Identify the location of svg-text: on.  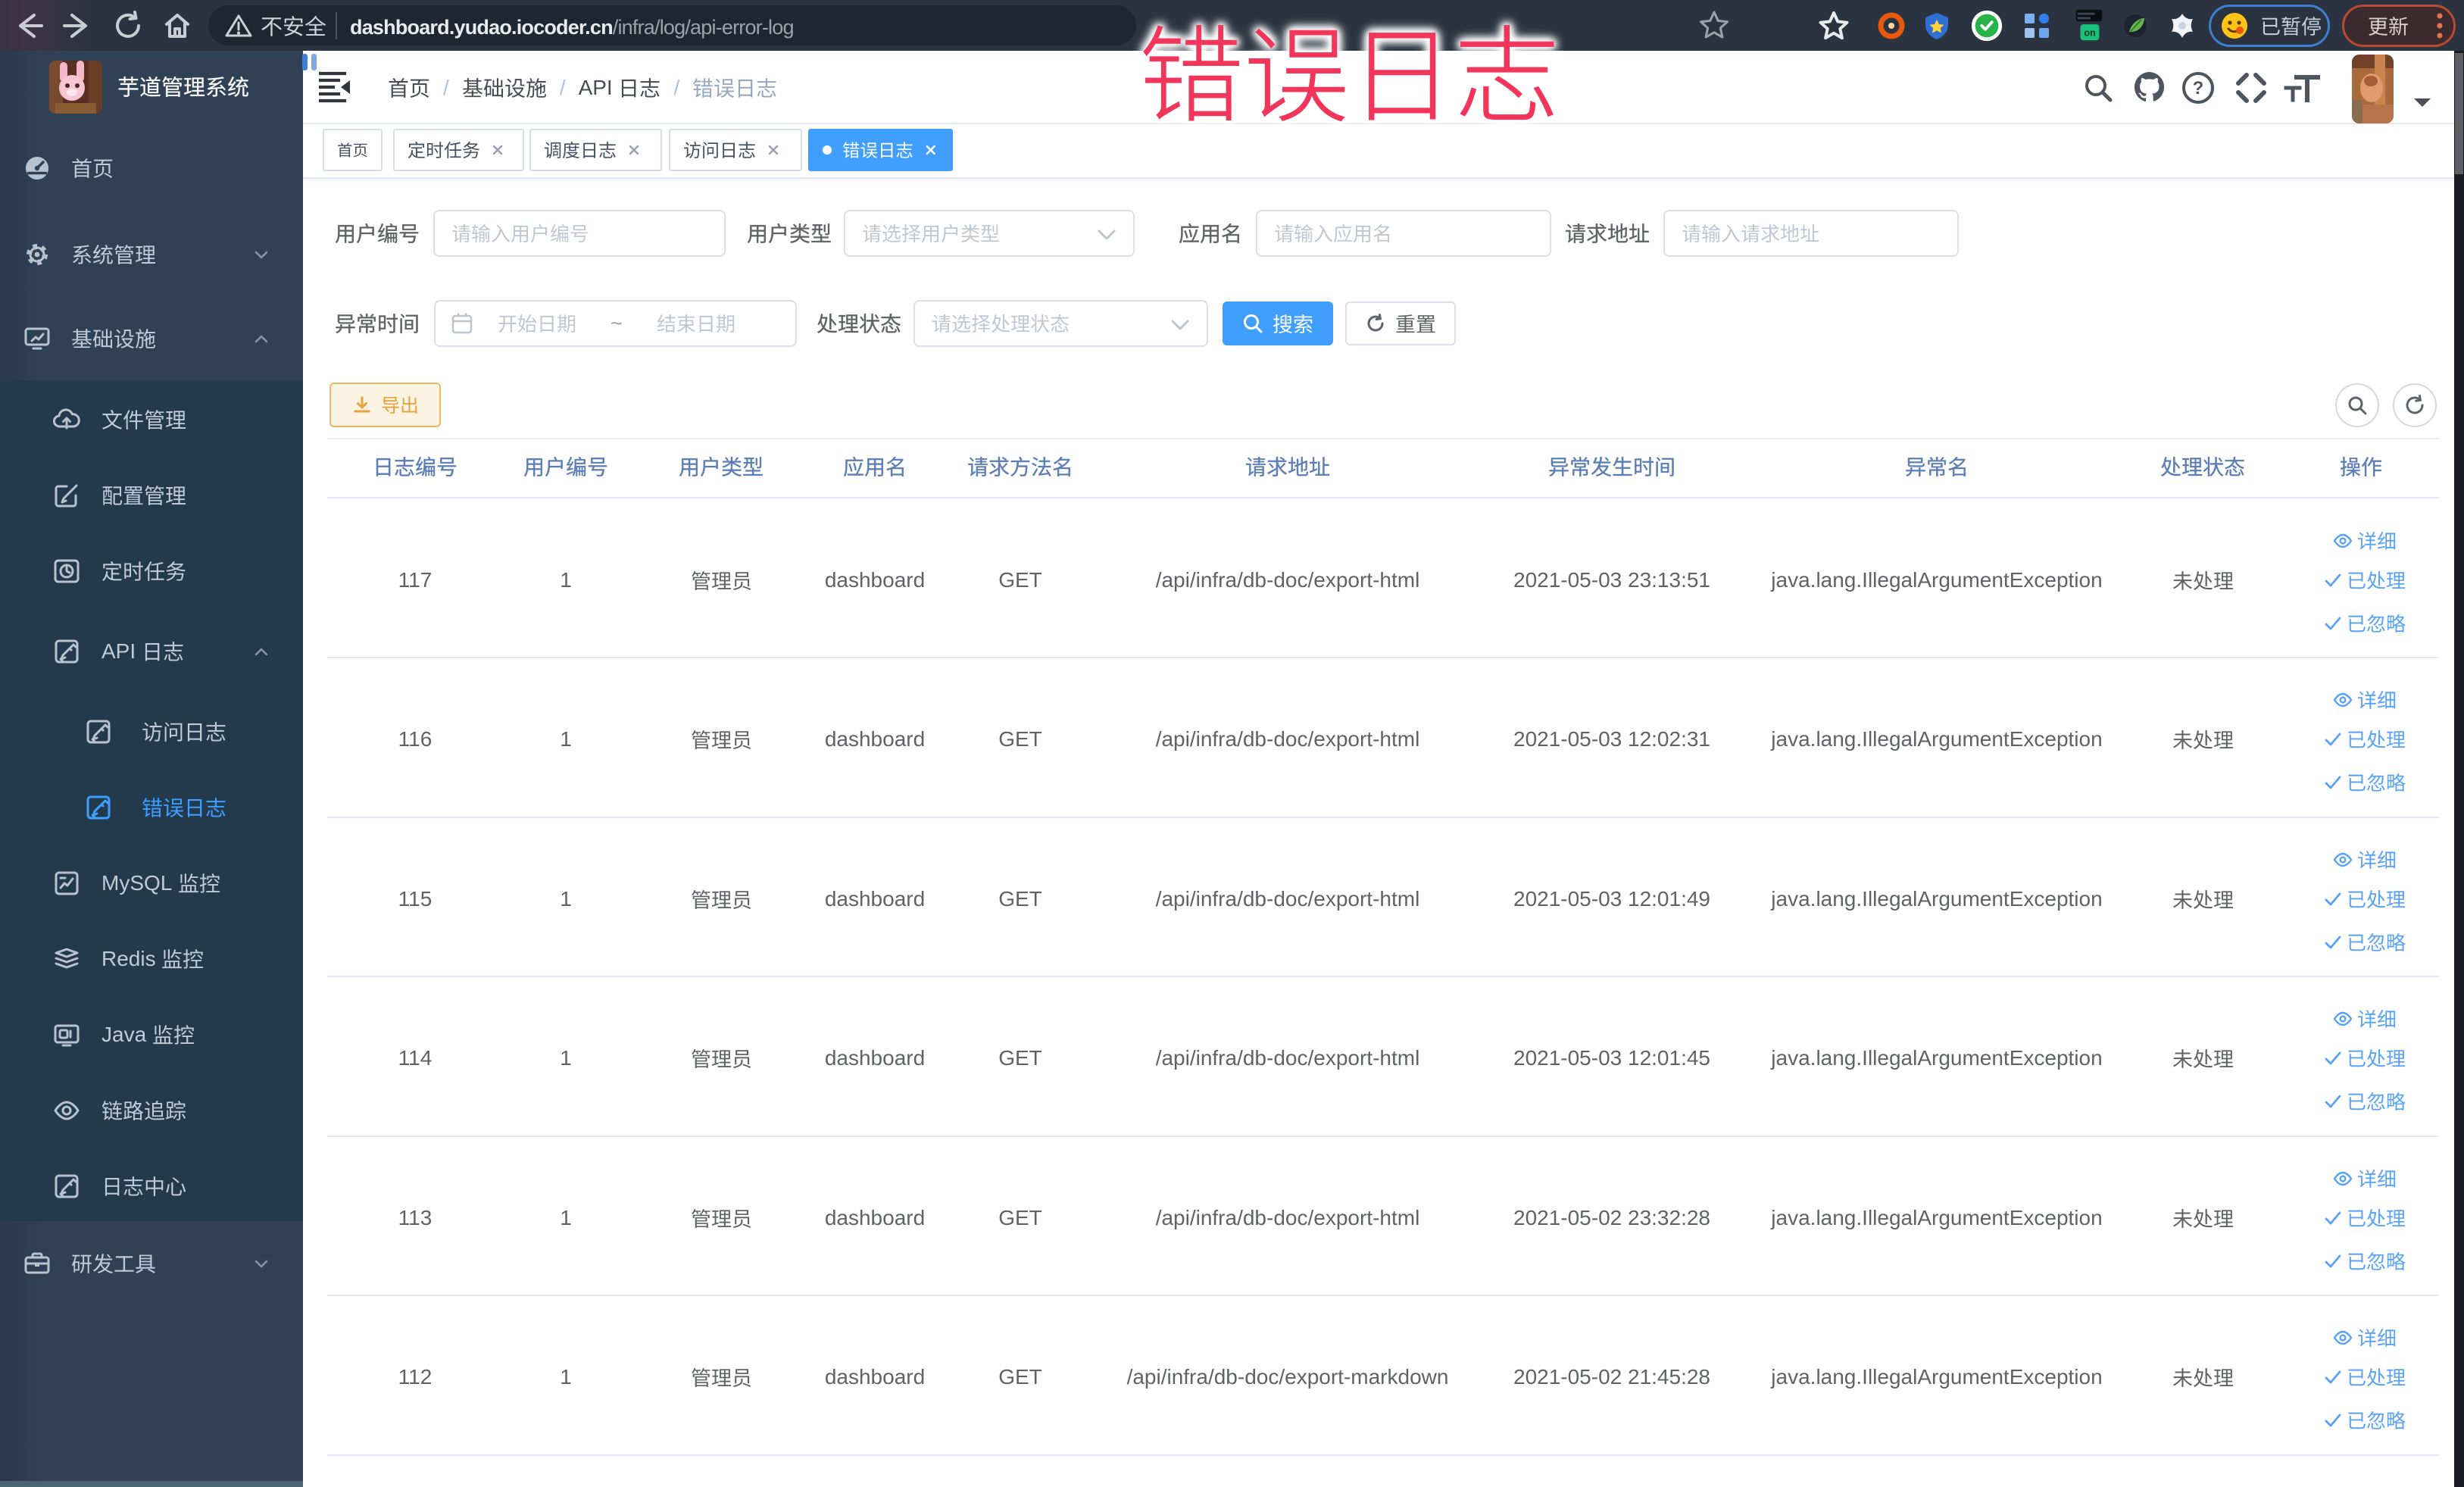
(2089, 32).